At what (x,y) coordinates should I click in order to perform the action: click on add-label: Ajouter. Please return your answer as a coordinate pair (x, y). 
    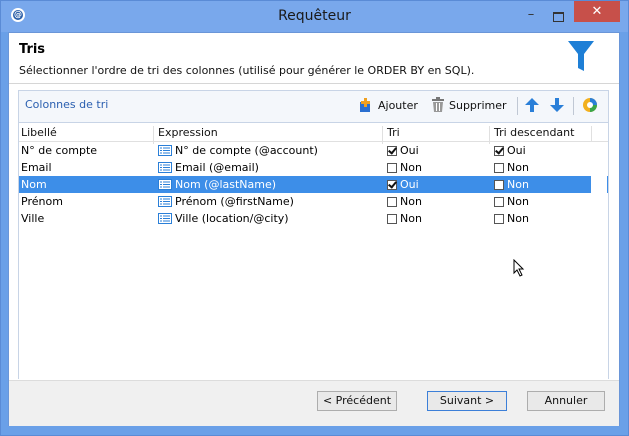
    Looking at the image, I should click on (398, 105).